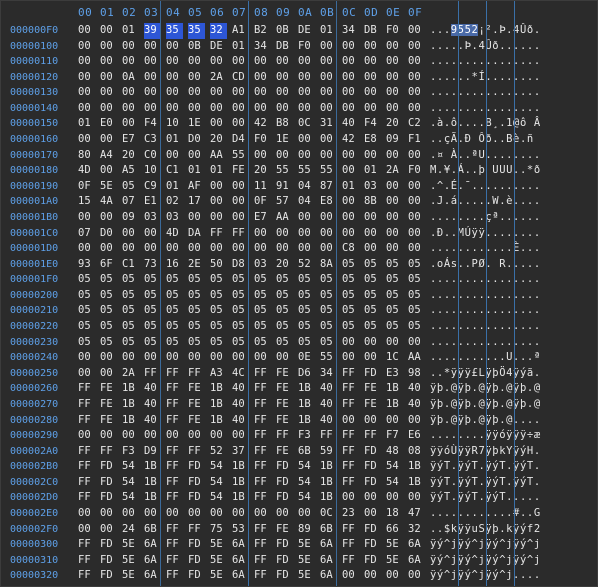 The image size is (598, 587). Describe the element at coordinates (108, 265) in the screenshot. I see `hex-byte: 6F` at that location.